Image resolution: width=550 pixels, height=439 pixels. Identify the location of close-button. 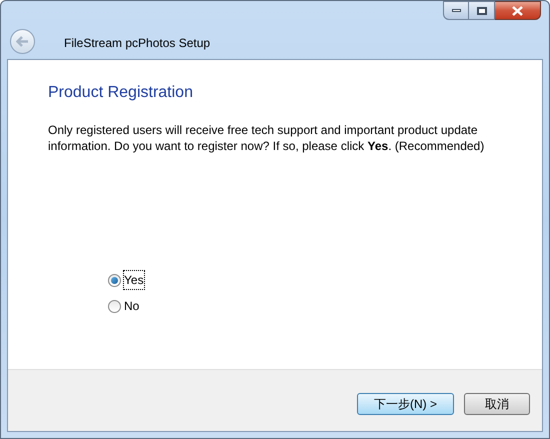
(518, 10).